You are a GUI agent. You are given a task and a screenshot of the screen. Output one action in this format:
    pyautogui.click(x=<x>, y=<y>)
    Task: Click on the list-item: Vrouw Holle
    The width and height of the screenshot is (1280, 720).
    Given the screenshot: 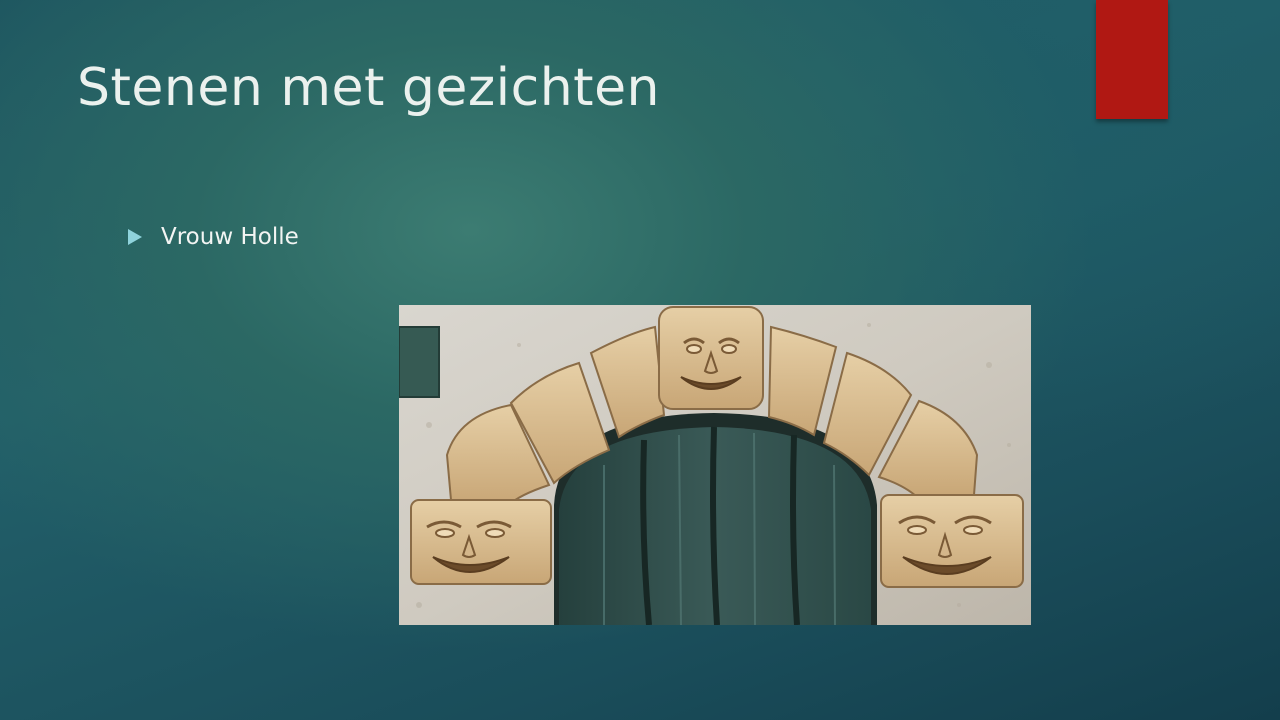 What is the action you would take?
    pyautogui.click(x=212, y=237)
    